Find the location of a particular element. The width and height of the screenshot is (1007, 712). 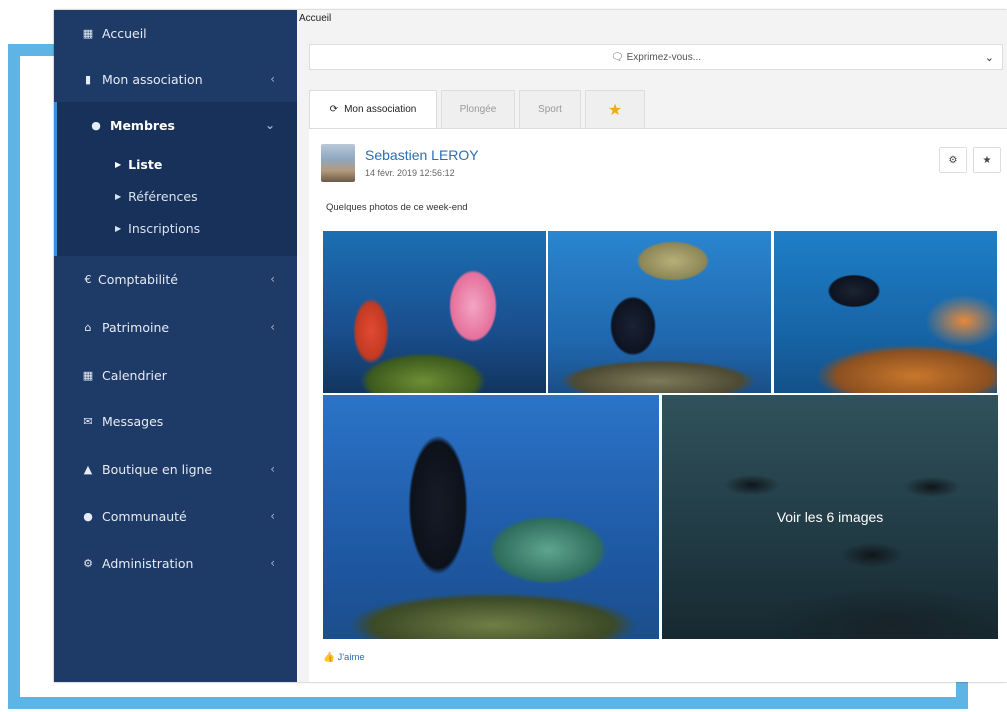

sidebar-item-mon-association: ▮ Mon association ‹ is located at coordinates (175, 79).